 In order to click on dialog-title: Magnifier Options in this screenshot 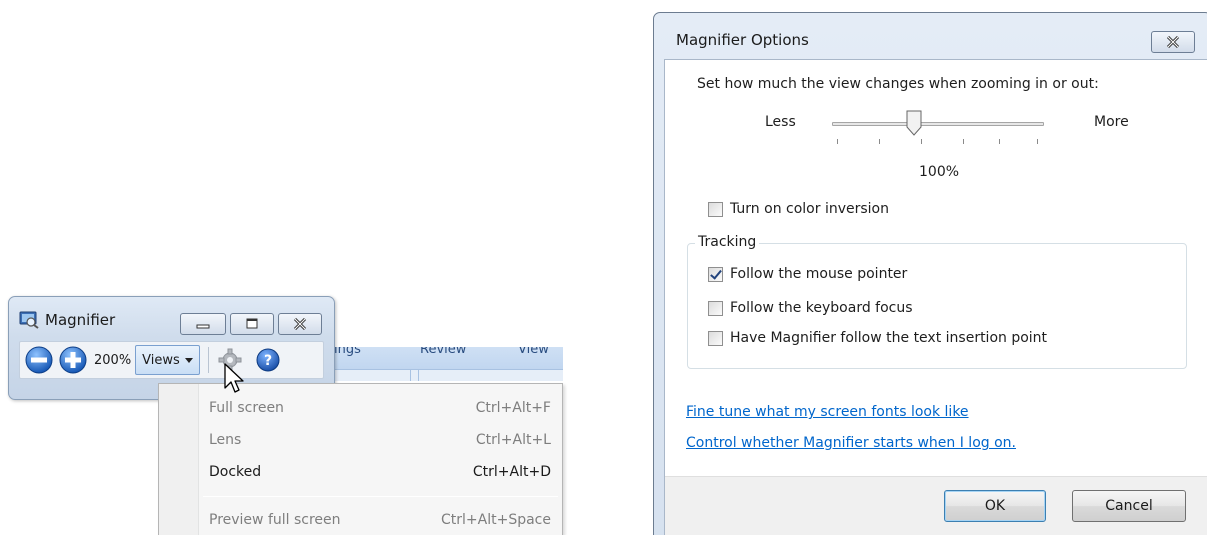, I will do `click(742, 40)`.